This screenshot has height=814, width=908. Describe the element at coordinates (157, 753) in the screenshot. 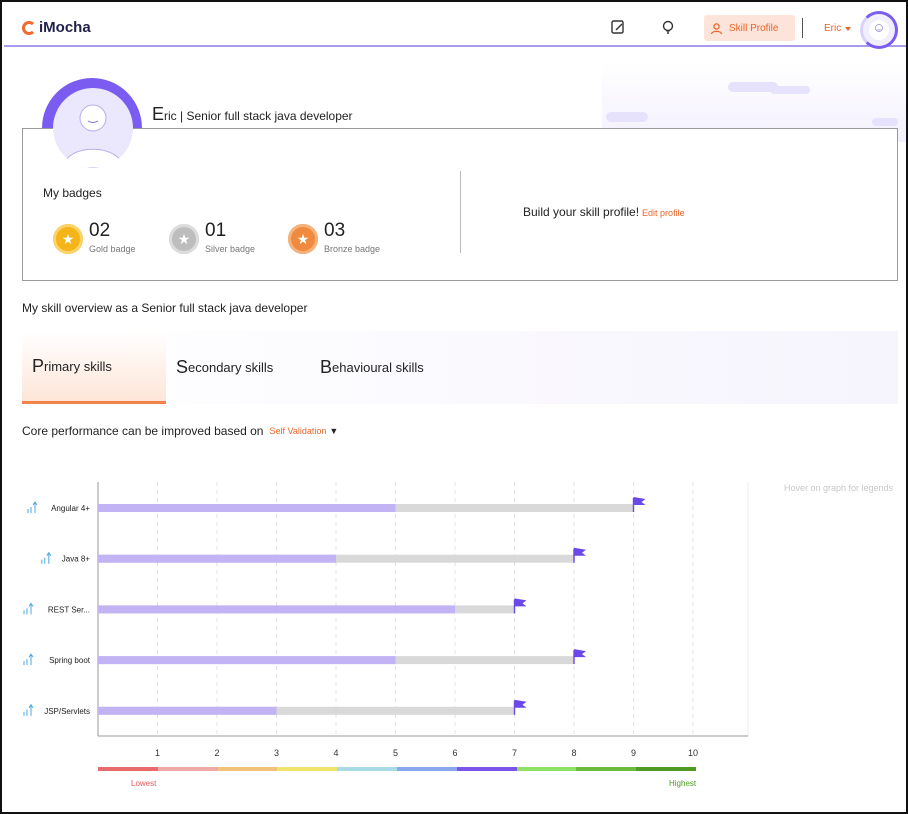

I see `x-tick-label: 1` at that location.